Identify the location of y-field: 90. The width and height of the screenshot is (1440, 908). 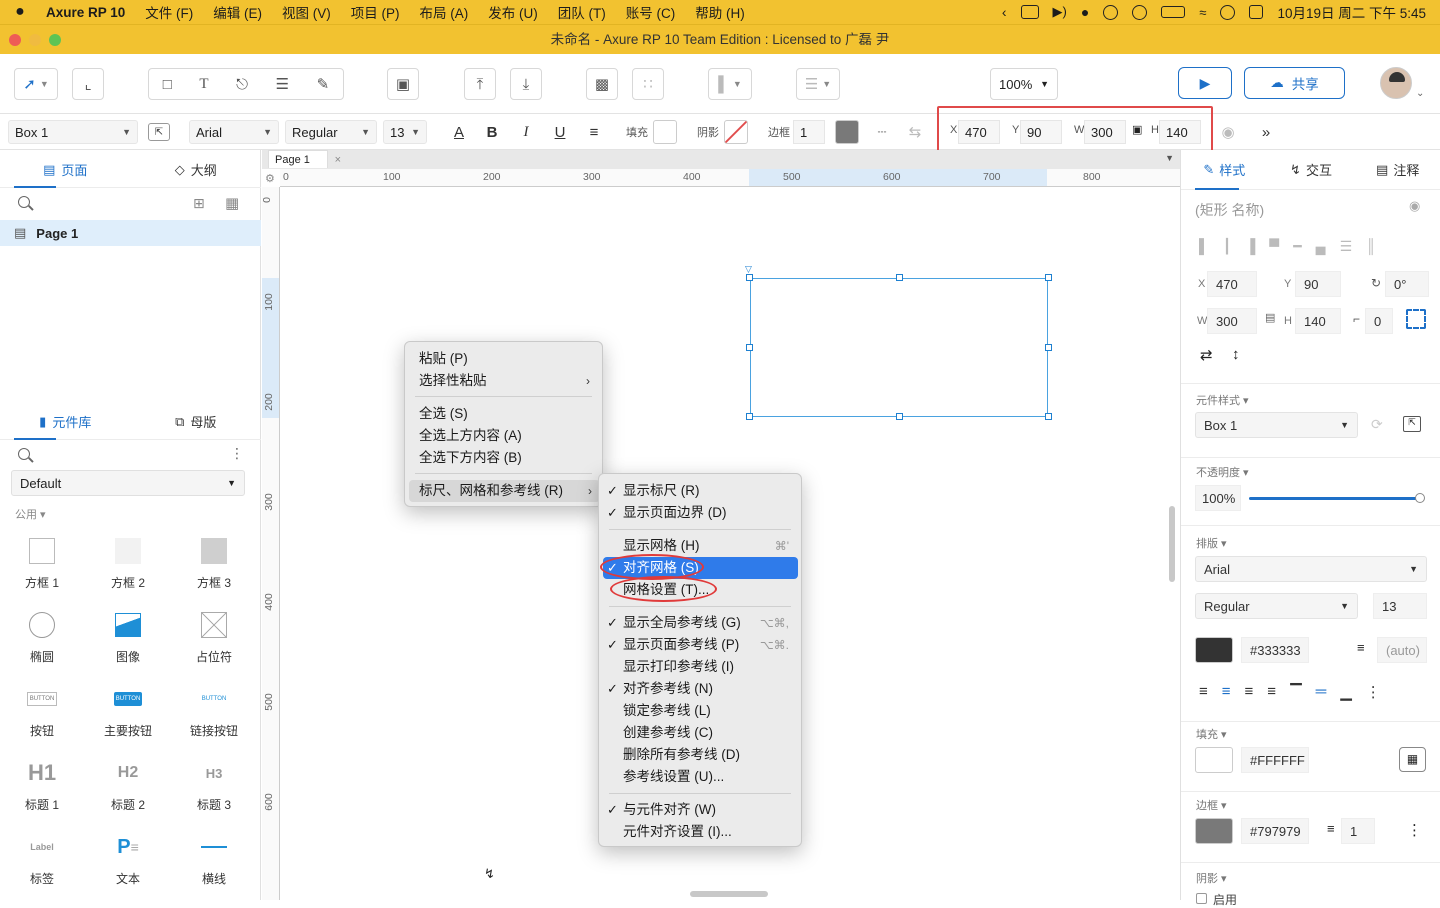
(1318, 284).